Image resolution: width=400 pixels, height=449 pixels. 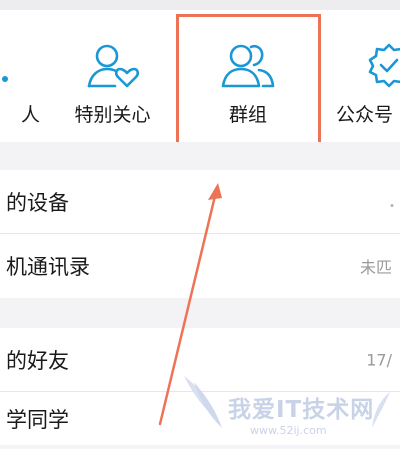 I want to click on list-item-meta: 未匹, so click(x=375, y=267).